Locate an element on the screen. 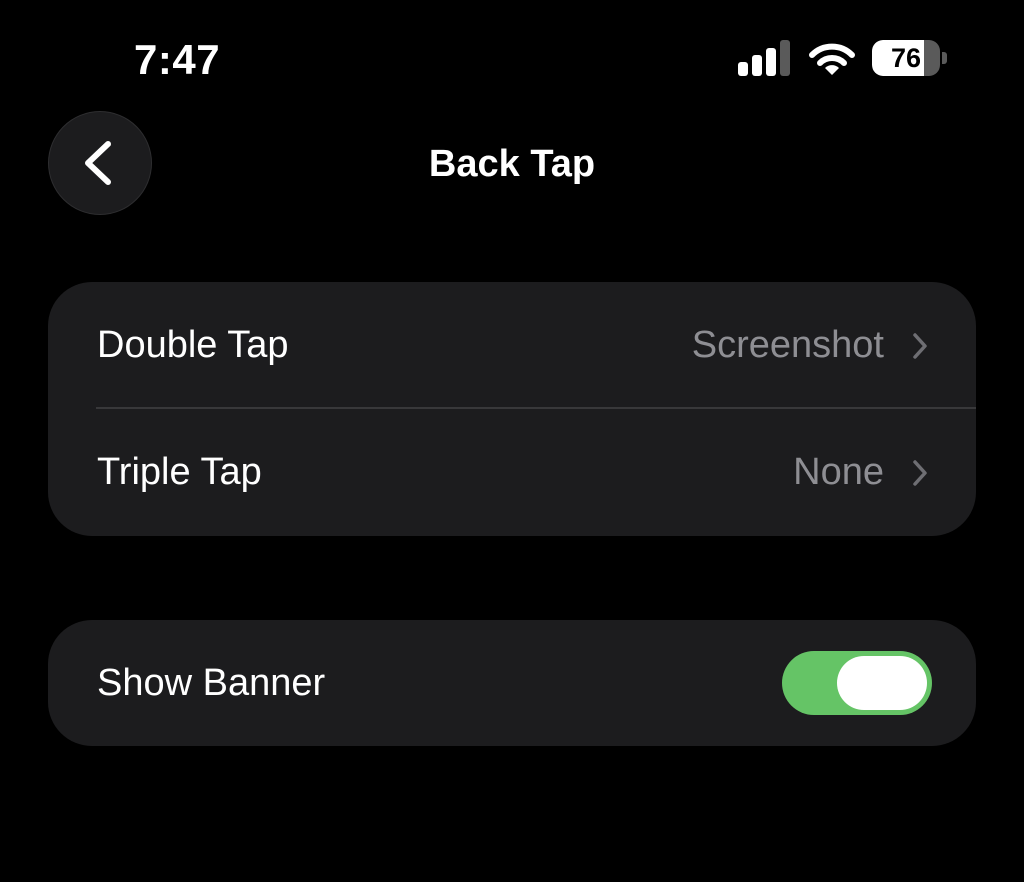 Image resolution: width=1024 pixels, height=882 pixels. show-banner-row: Show Banner is located at coordinates (512, 683).